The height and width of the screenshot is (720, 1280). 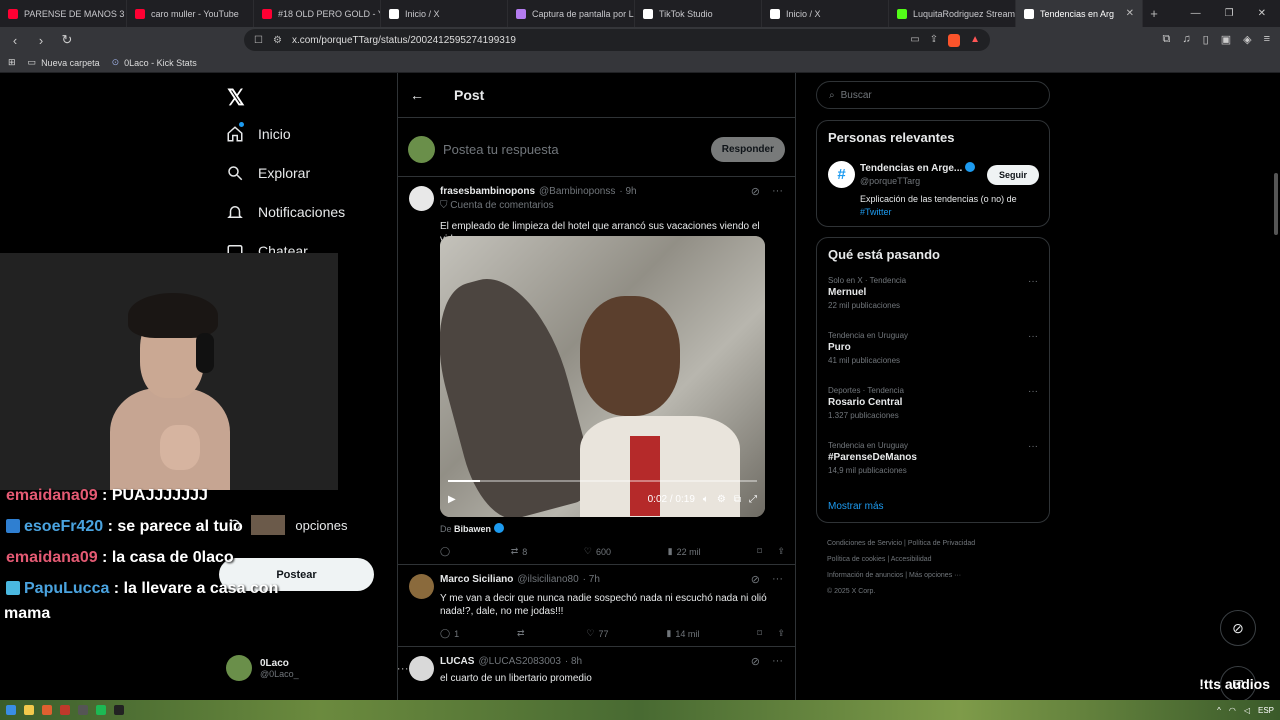 I want to click on fullscreen-icon: ⤢, so click(x=753, y=499).